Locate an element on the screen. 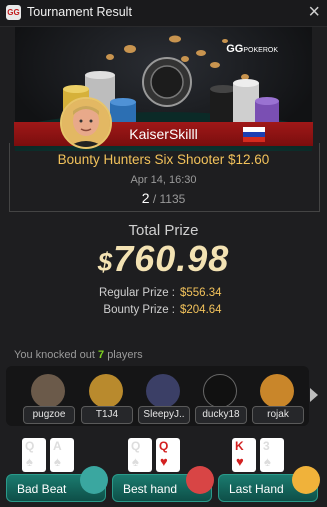 This screenshot has width=327, height=507. playing-card: K ♥ is located at coordinates (244, 455).